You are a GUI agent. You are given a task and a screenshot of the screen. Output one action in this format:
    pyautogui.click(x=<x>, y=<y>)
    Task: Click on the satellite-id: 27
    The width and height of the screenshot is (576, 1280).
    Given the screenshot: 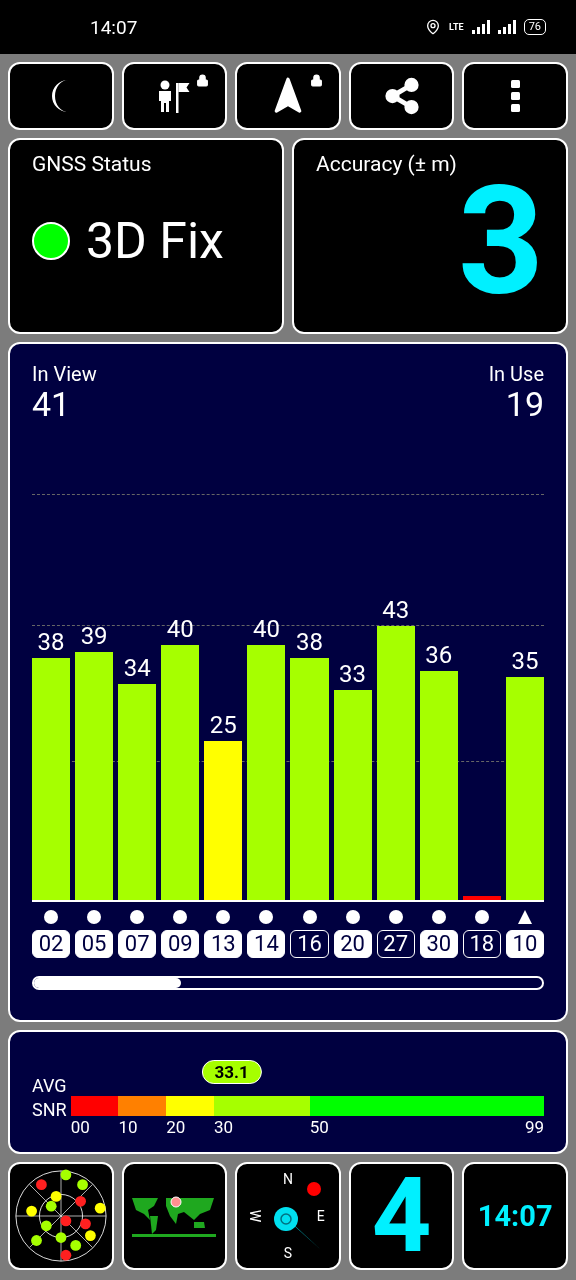 What is the action you would take?
    pyautogui.click(x=395, y=944)
    